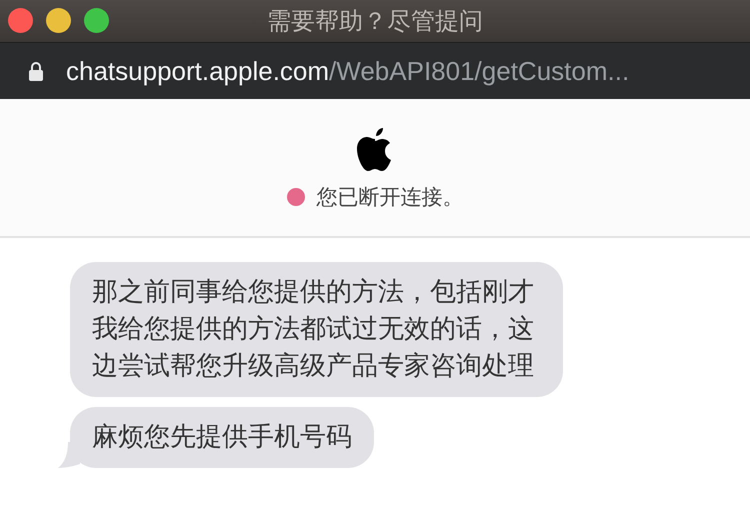 Image resolution: width=750 pixels, height=531 pixels. Describe the element at coordinates (390, 197) in the screenshot. I see `status-text: 您已断开连接。` at that location.